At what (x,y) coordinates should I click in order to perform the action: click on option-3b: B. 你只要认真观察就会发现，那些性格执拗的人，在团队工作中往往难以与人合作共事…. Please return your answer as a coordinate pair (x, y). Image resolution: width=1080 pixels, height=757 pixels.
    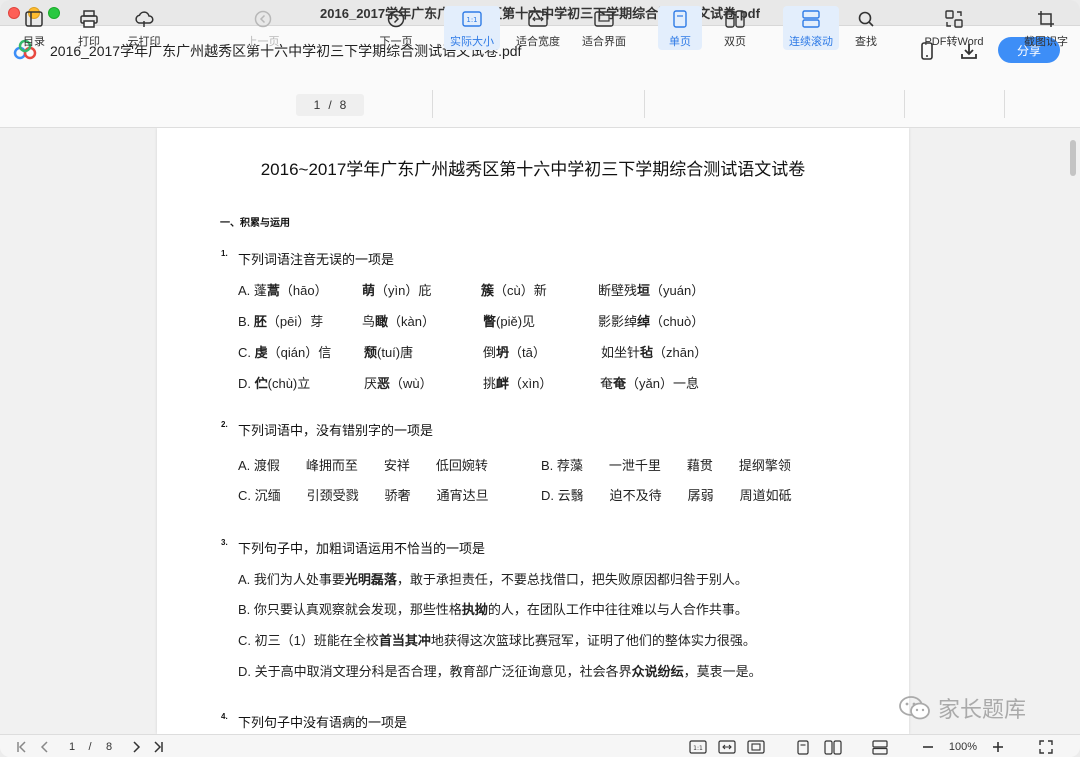
    Looking at the image, I should click on (493, 609).